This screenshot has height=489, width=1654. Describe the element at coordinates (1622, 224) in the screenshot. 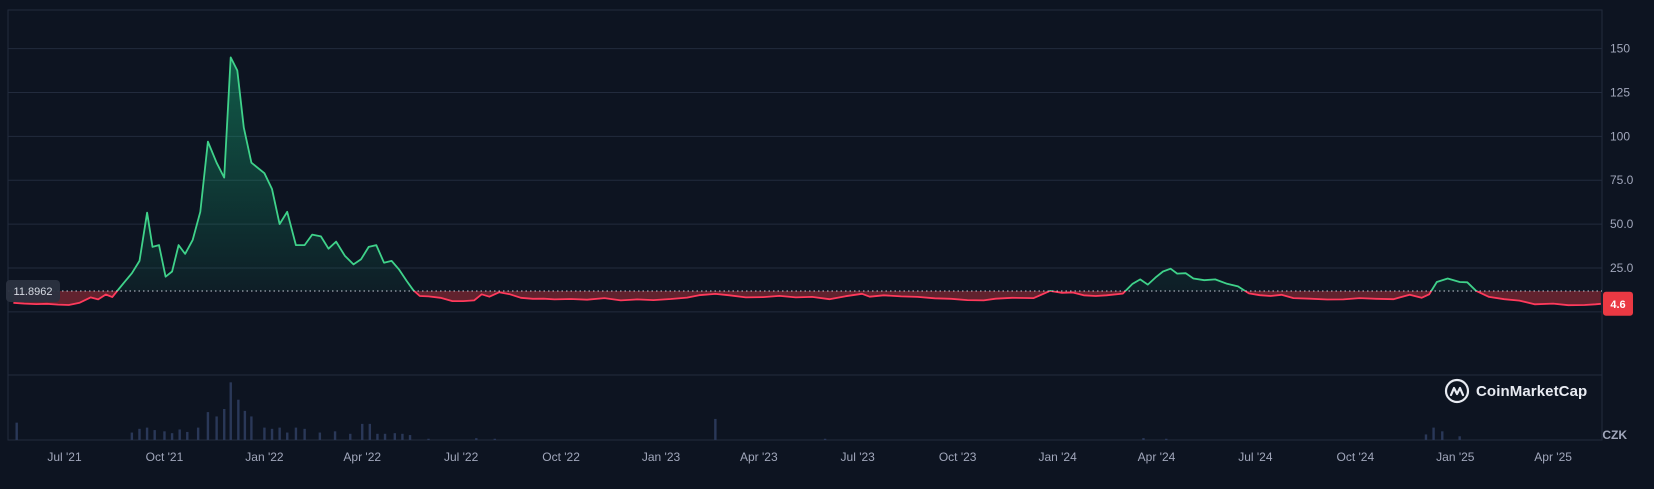

I see `y-tick-label: 50.0` at that location.